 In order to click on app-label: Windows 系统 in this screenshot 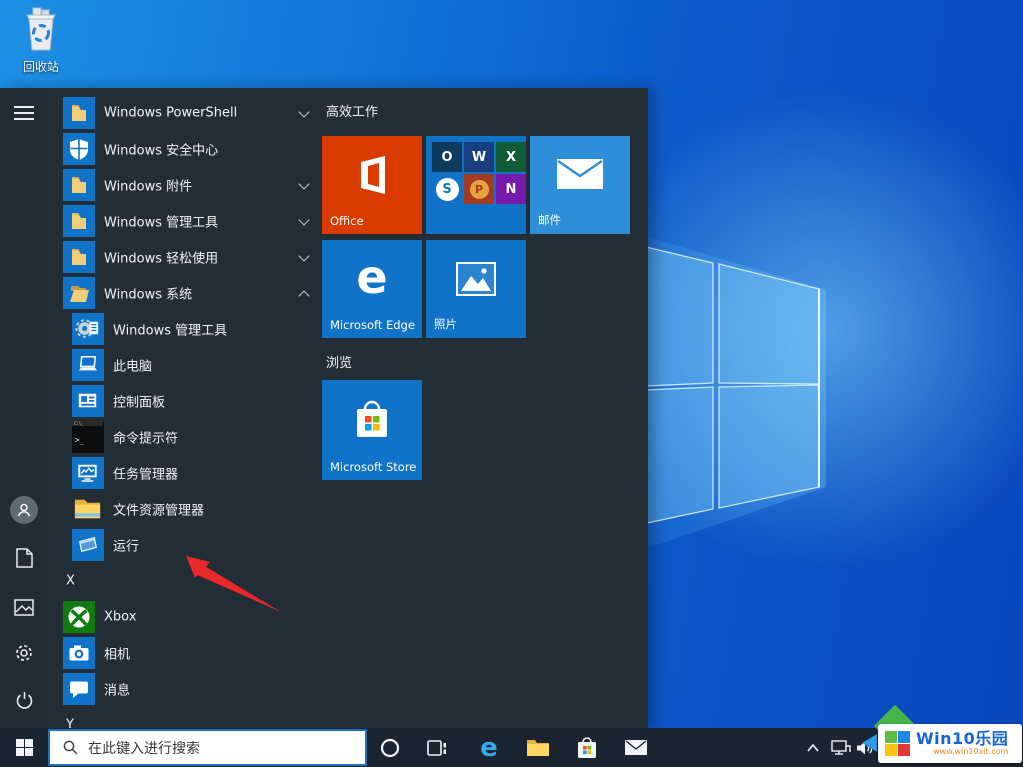, I will do `click(148, 295)`.